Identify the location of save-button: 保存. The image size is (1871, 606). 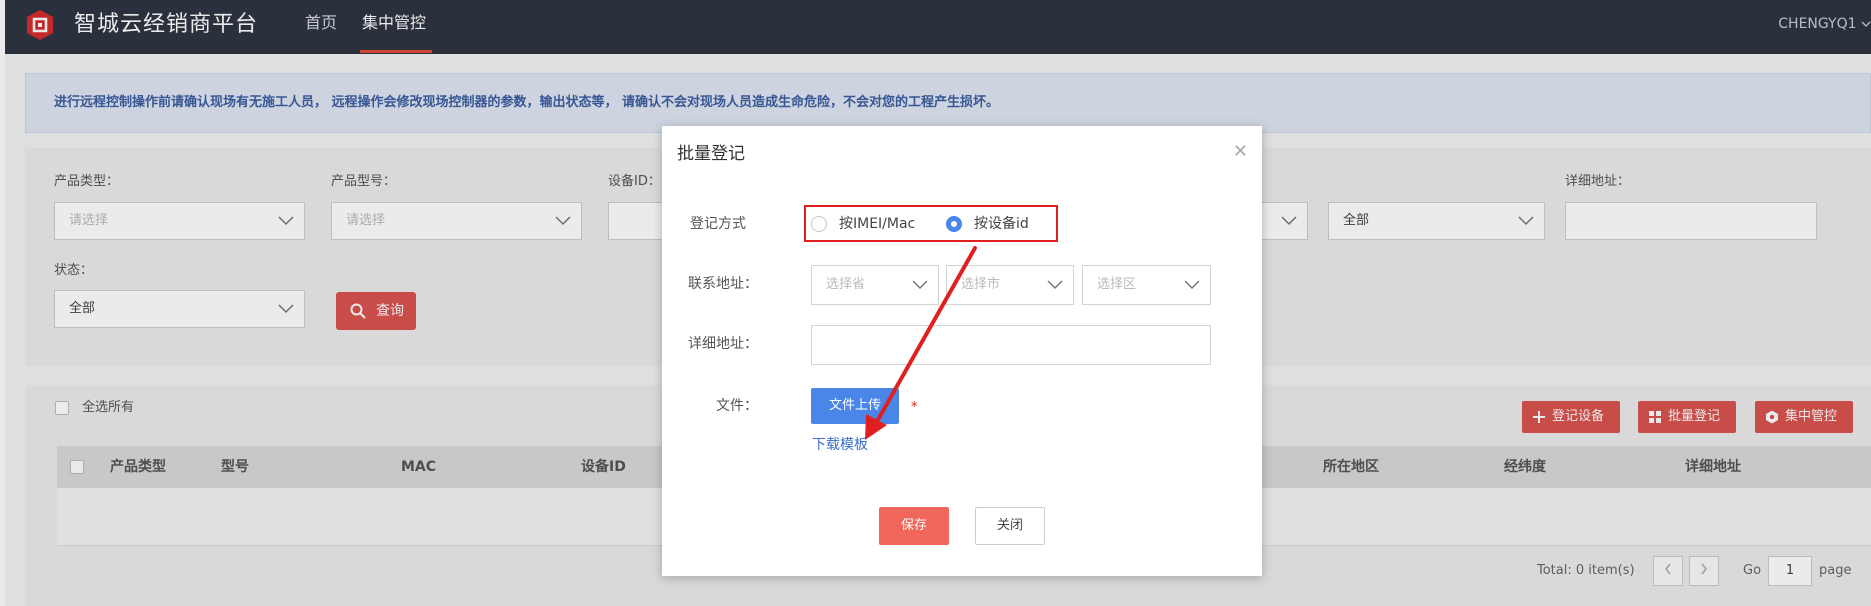
(914, 526).